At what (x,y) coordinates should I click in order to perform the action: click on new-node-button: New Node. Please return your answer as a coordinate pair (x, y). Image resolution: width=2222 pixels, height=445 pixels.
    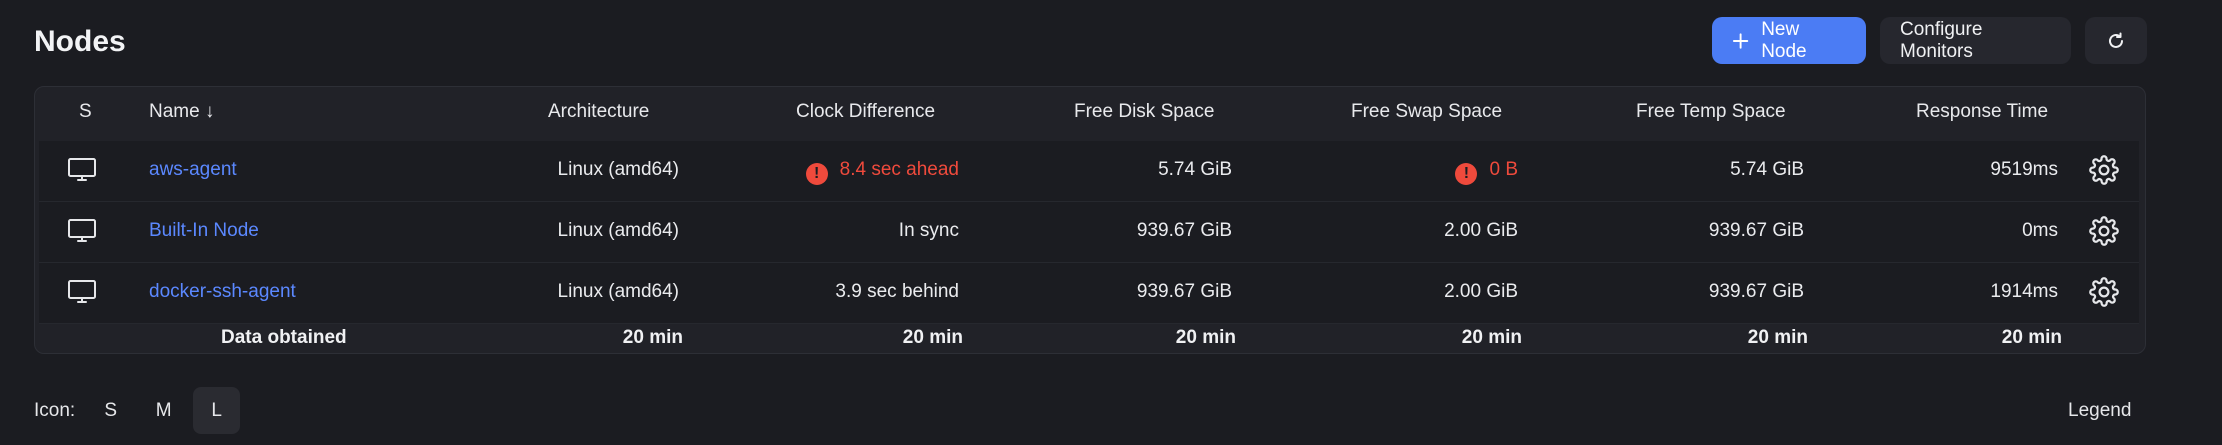
    Looking at the image, I should click on (1789, 40).